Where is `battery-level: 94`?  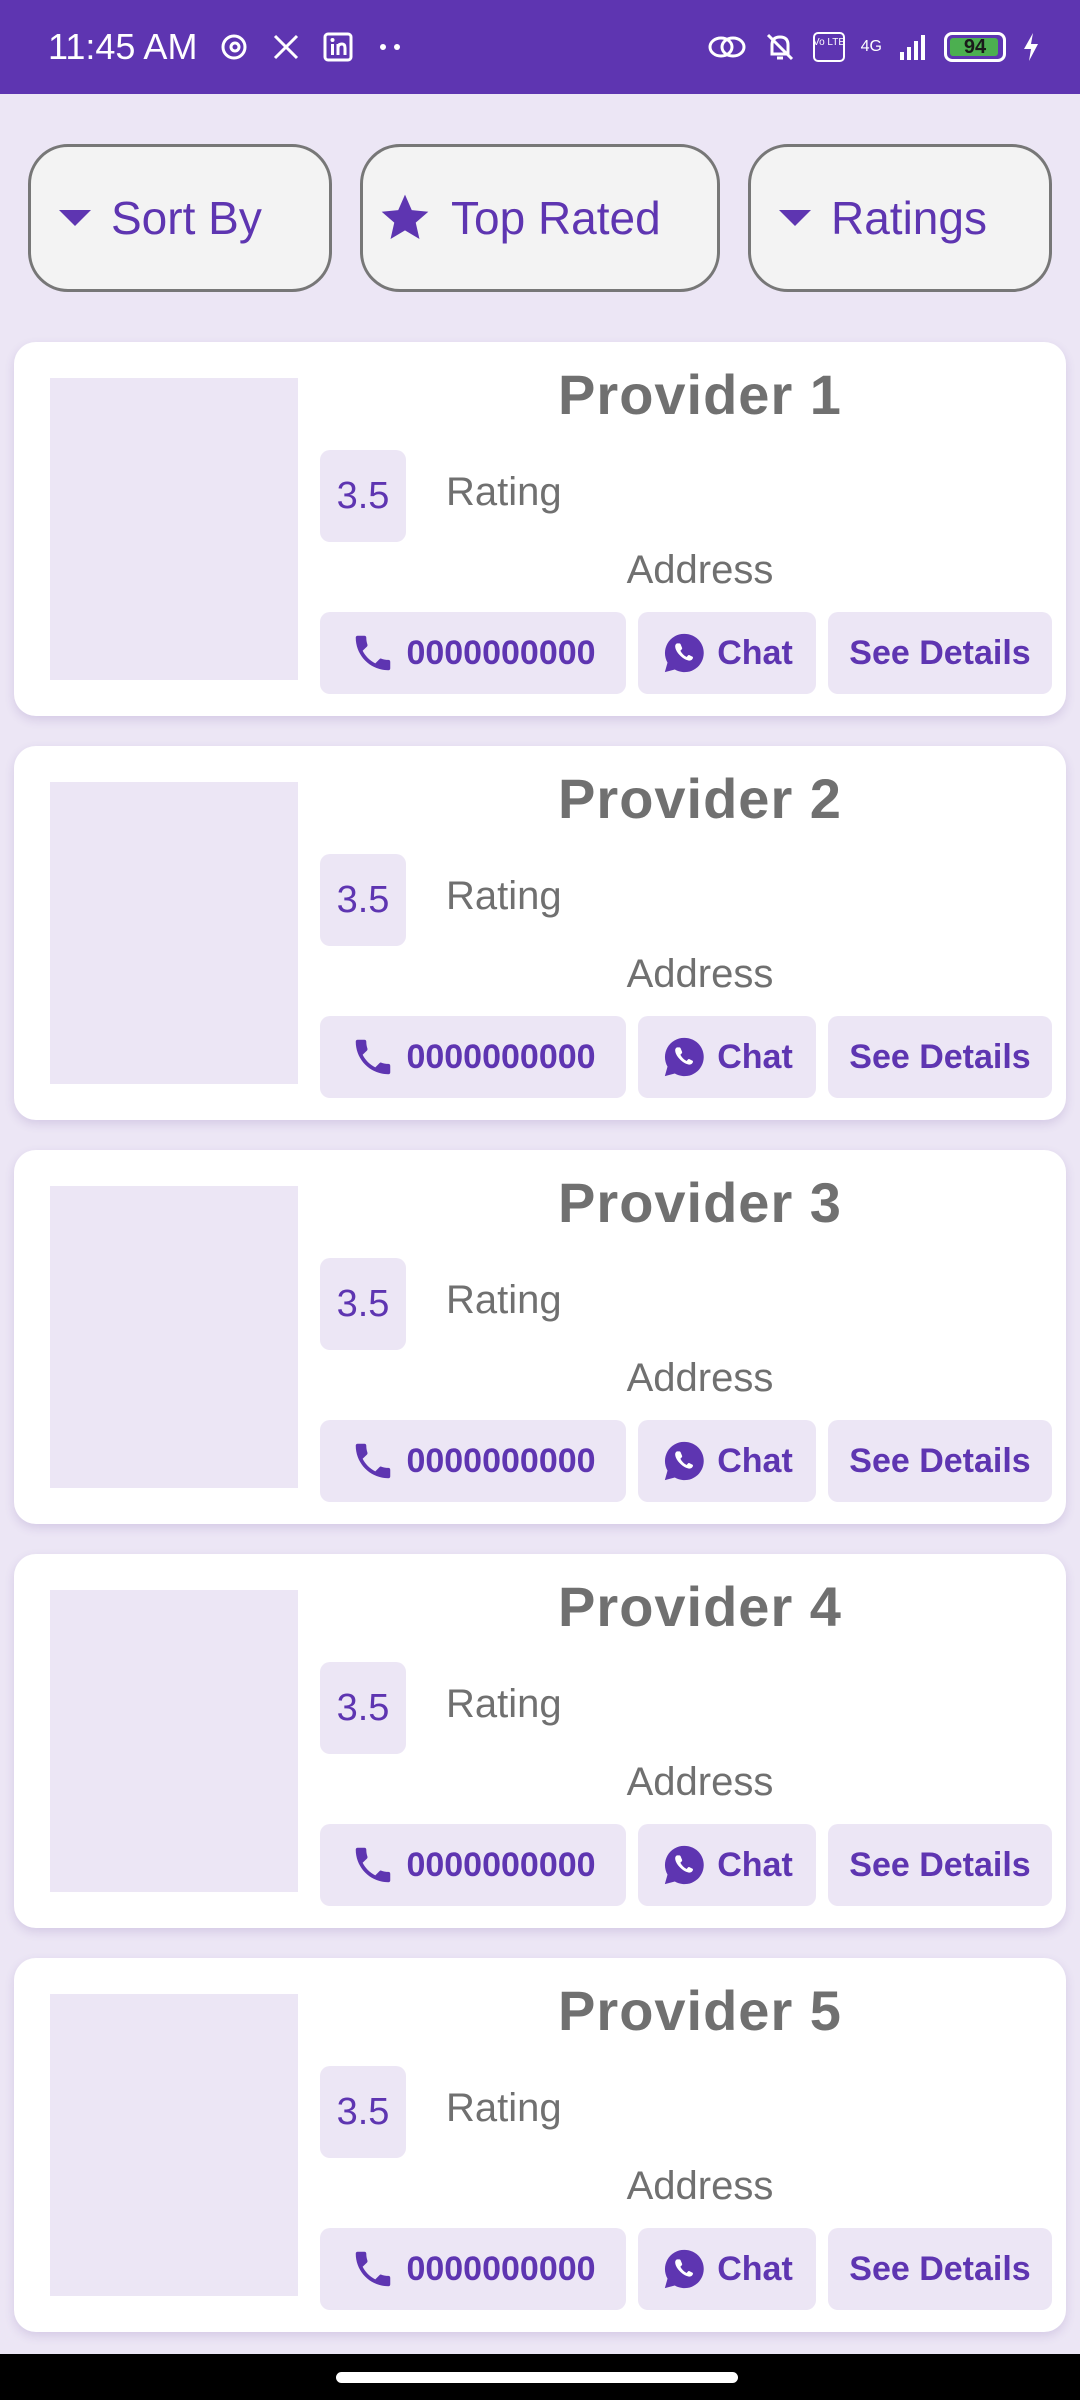 battery-level: 94 is located at coordinates (975, 46).